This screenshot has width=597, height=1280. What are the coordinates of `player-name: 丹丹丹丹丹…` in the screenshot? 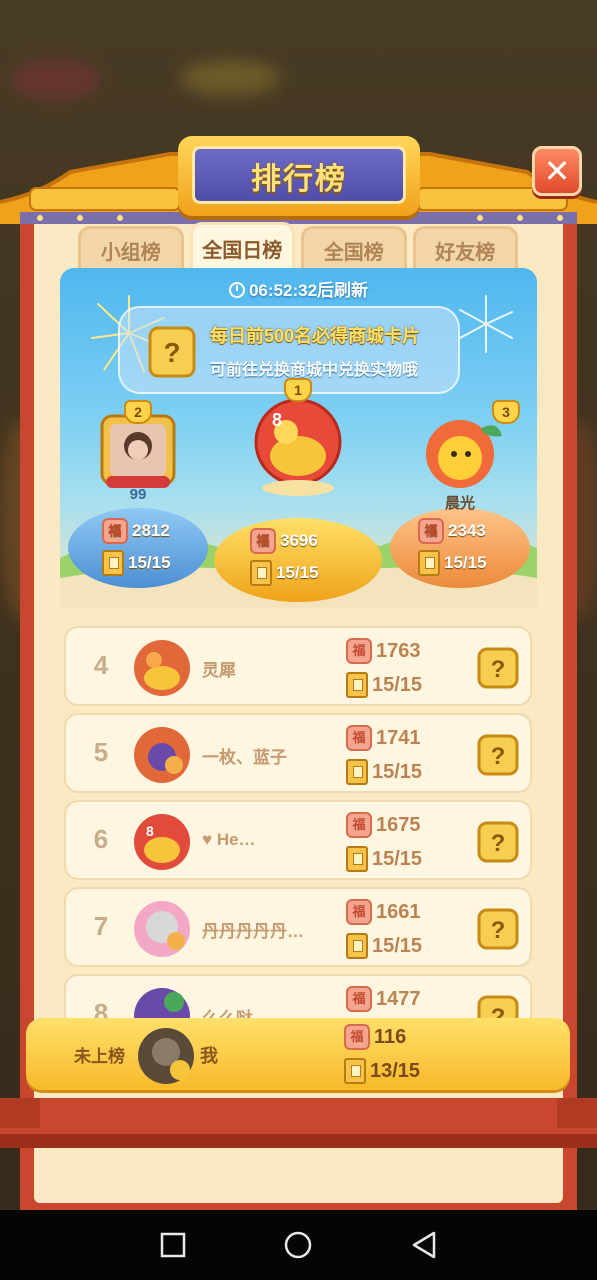 It's located at (253, 931).